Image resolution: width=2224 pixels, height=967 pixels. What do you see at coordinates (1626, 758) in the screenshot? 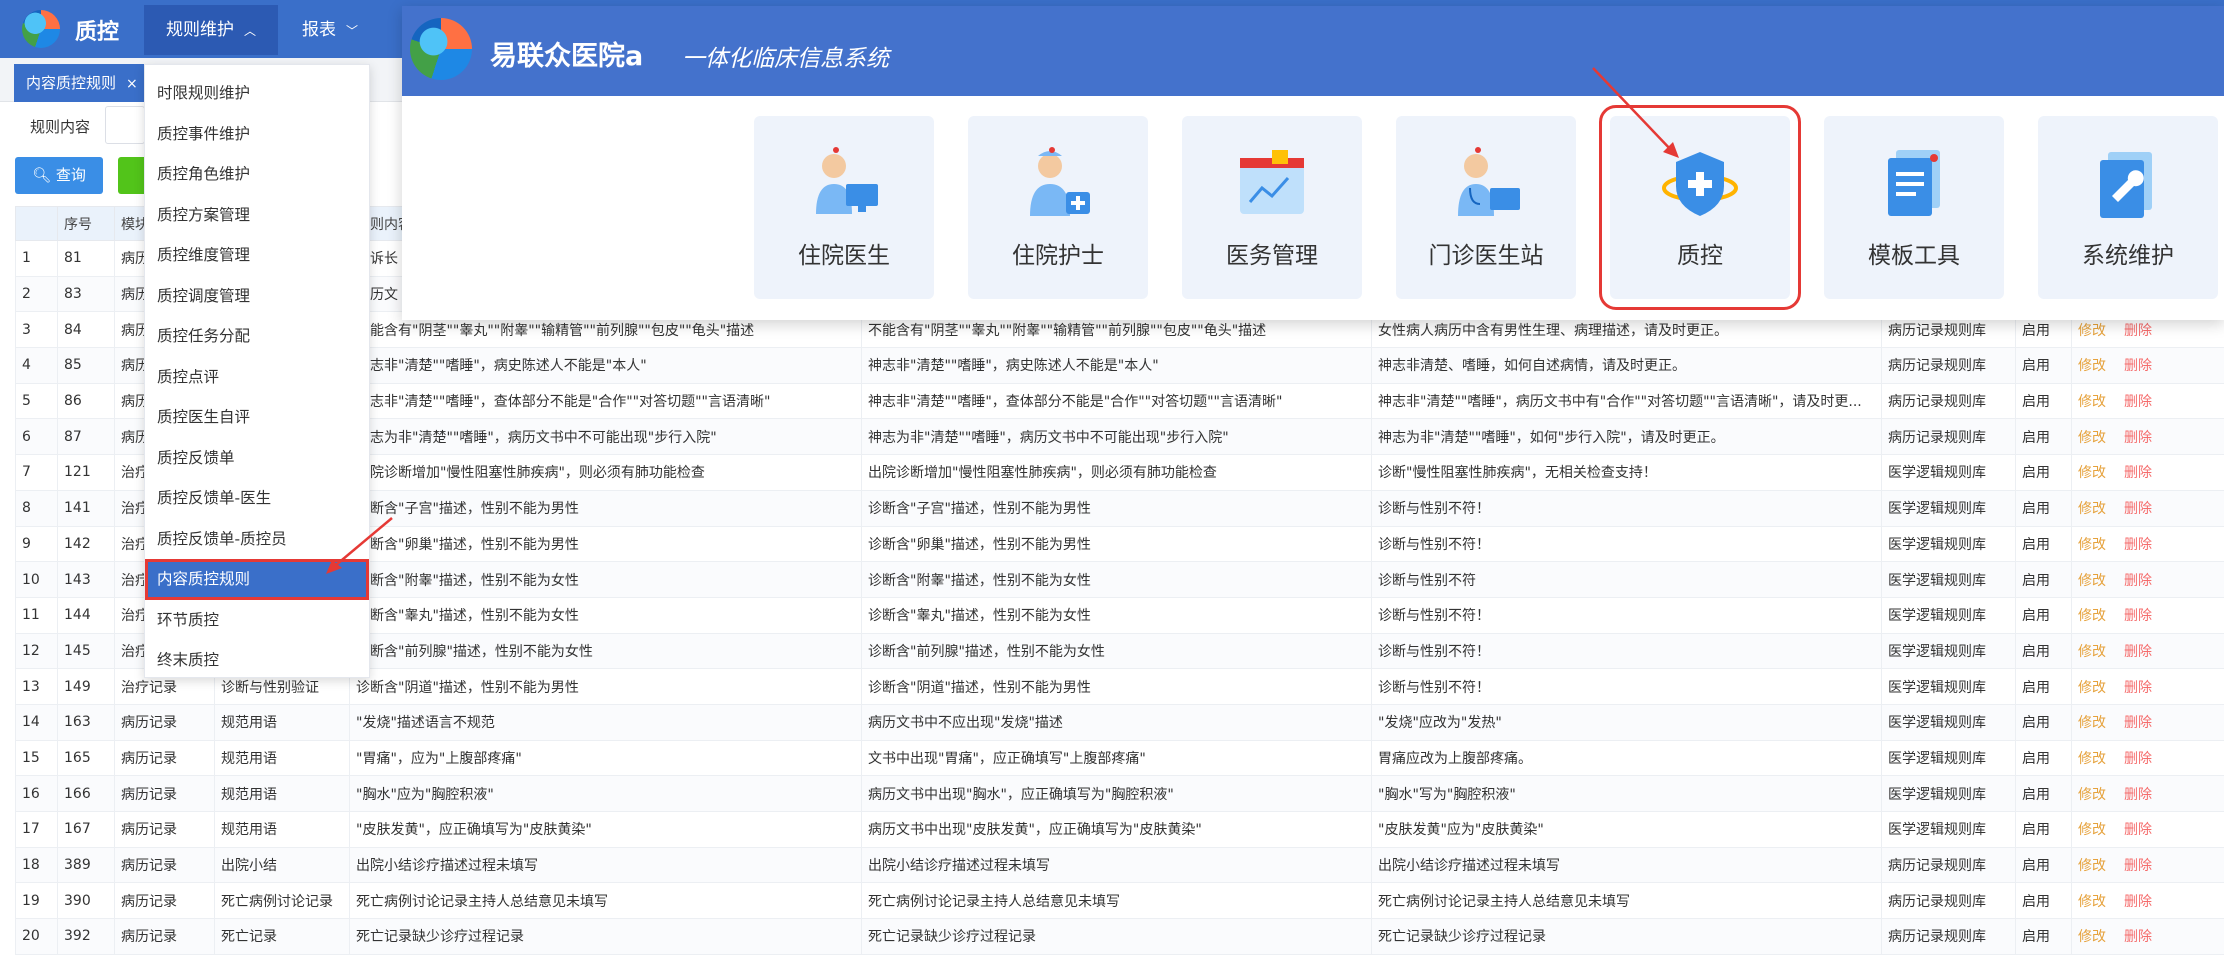
I see `row-message: 胃痛应改为上腹部疼痛。` at bounding box center [1626, 758].